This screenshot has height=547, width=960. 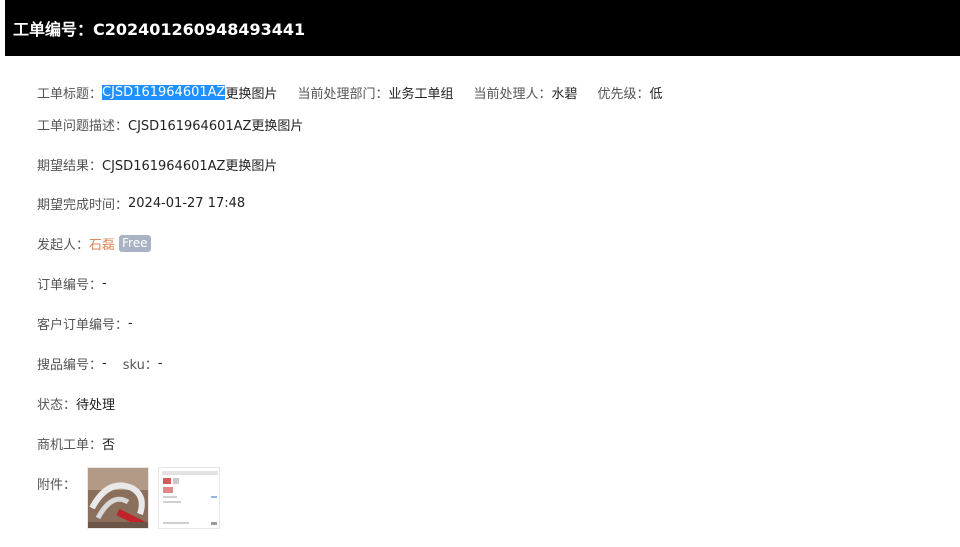 What do you see at coordinates (159, 29) in the screenshot?
I see `ticket-number-title: 工单编号：C202401260948493441` at bounding box center [159, 29].